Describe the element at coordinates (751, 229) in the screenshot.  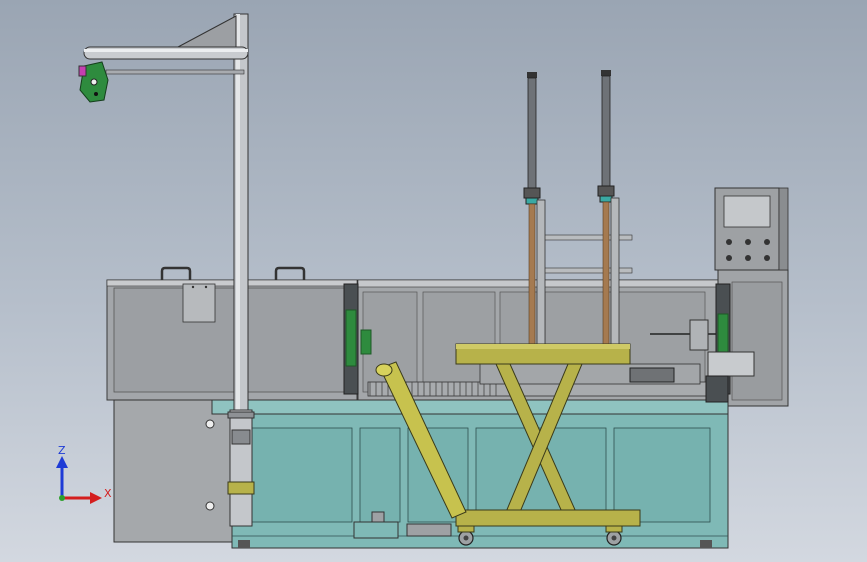
I see `control-panel` at that location.